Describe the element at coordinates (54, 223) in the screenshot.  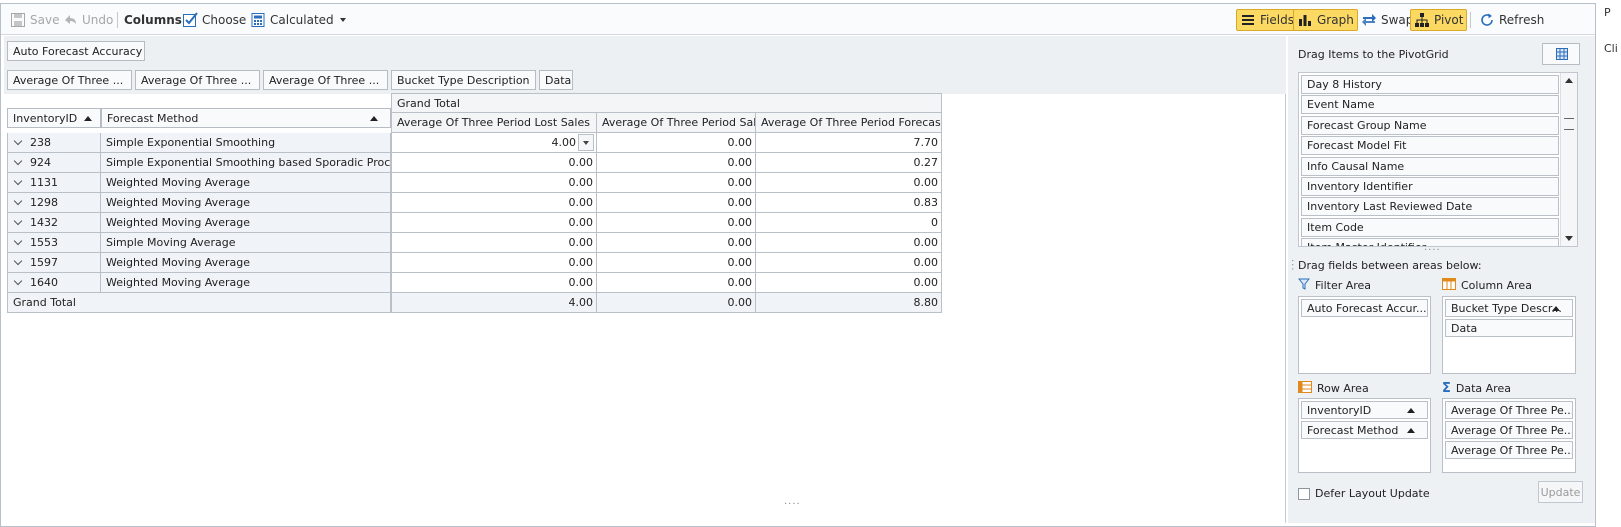
I see `row-header-inventoryid: 1432` at that location.